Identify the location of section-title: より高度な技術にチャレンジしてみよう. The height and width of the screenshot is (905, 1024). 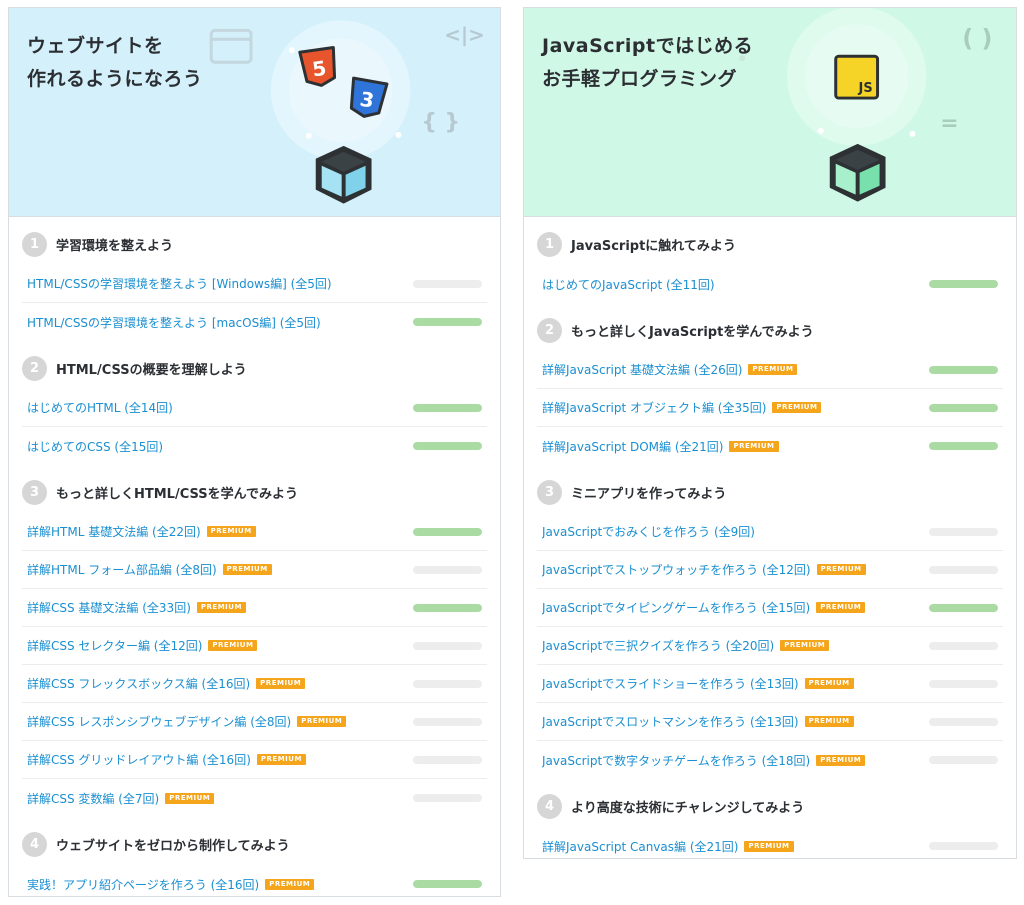
(688, 808).